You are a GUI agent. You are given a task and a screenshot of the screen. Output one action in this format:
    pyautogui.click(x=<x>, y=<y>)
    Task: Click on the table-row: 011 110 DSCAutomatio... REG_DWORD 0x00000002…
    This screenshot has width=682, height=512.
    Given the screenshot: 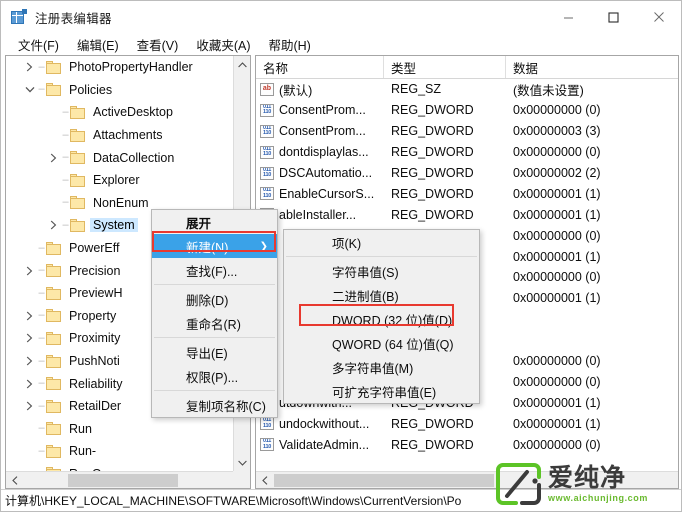 What is the action you would take?
    pyautogui.click(x=467, y=173)
    